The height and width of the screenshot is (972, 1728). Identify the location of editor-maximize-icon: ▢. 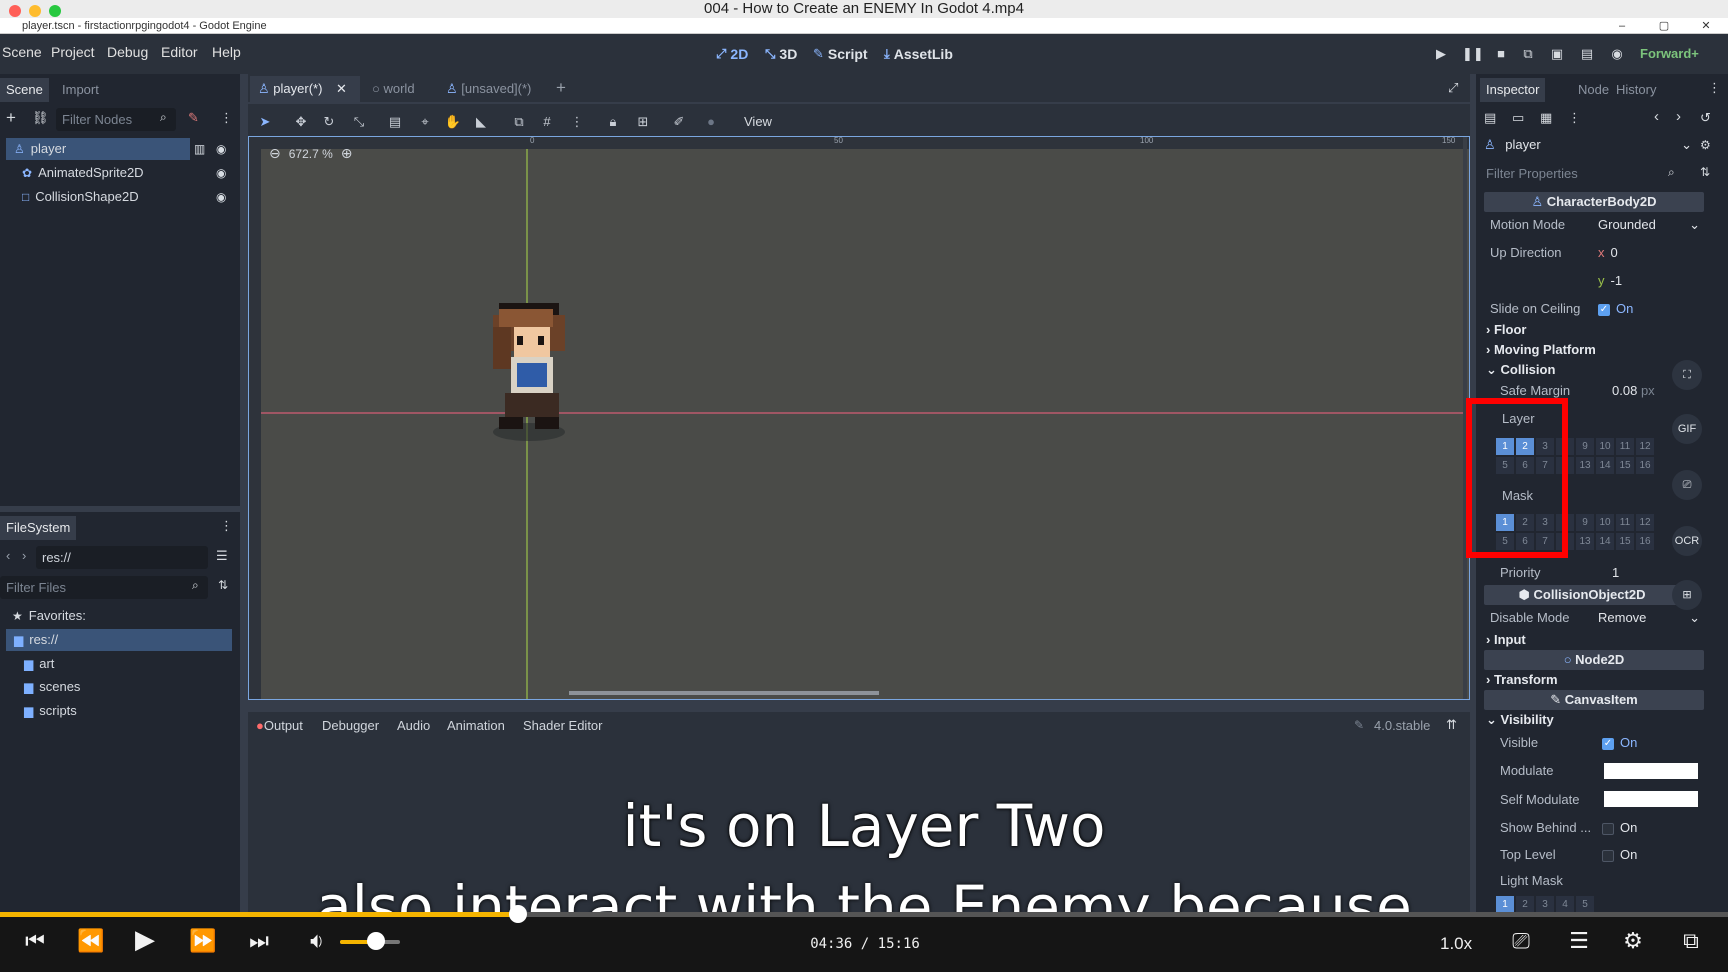
(1664, 26).